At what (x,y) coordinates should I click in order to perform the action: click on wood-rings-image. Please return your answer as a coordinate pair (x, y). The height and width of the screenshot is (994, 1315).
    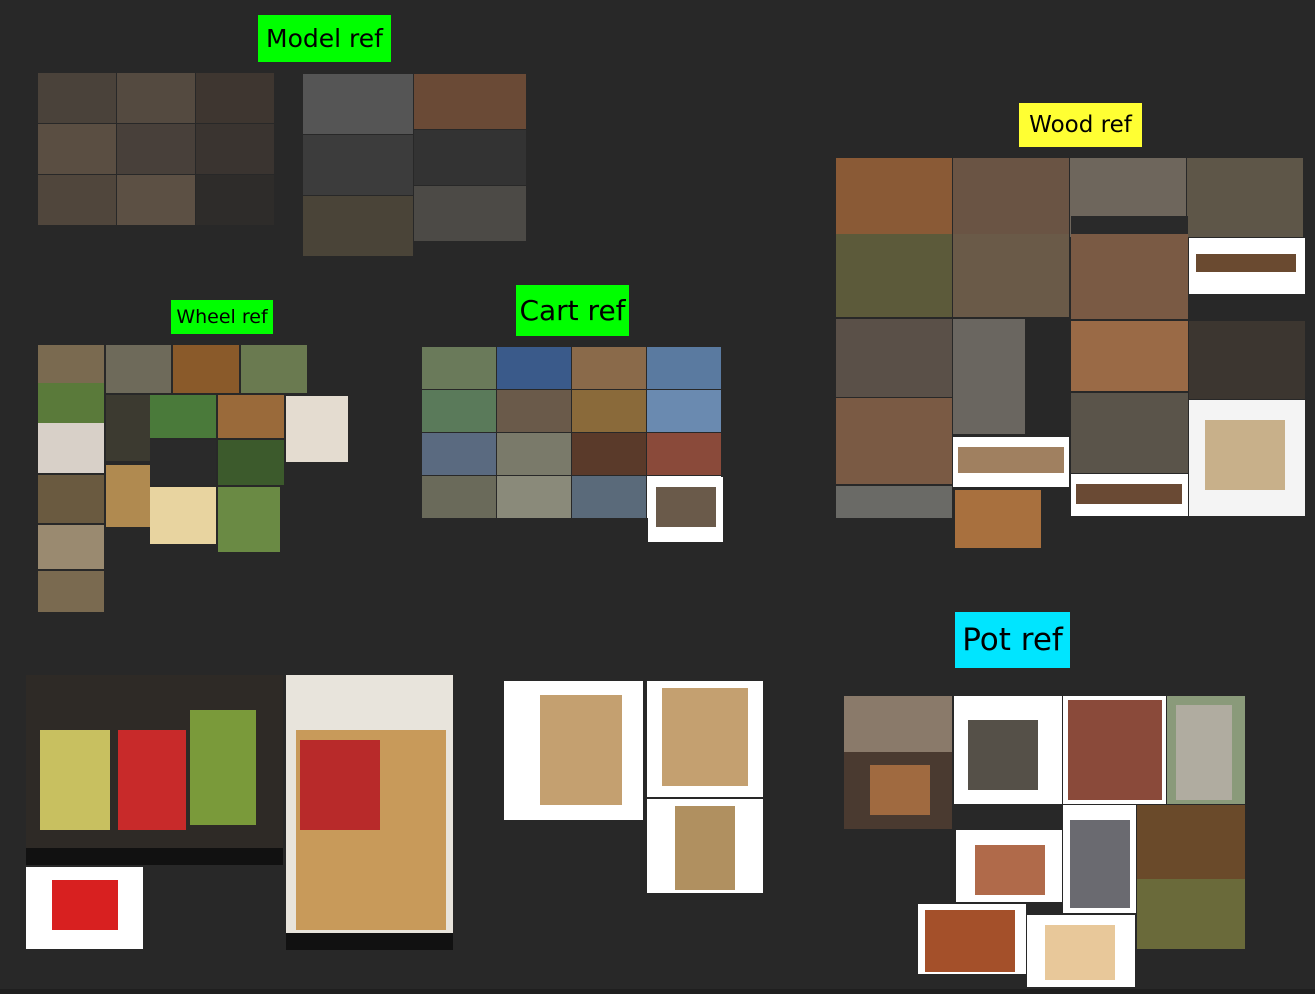
    Looking at the image, I should click on (998, 519).